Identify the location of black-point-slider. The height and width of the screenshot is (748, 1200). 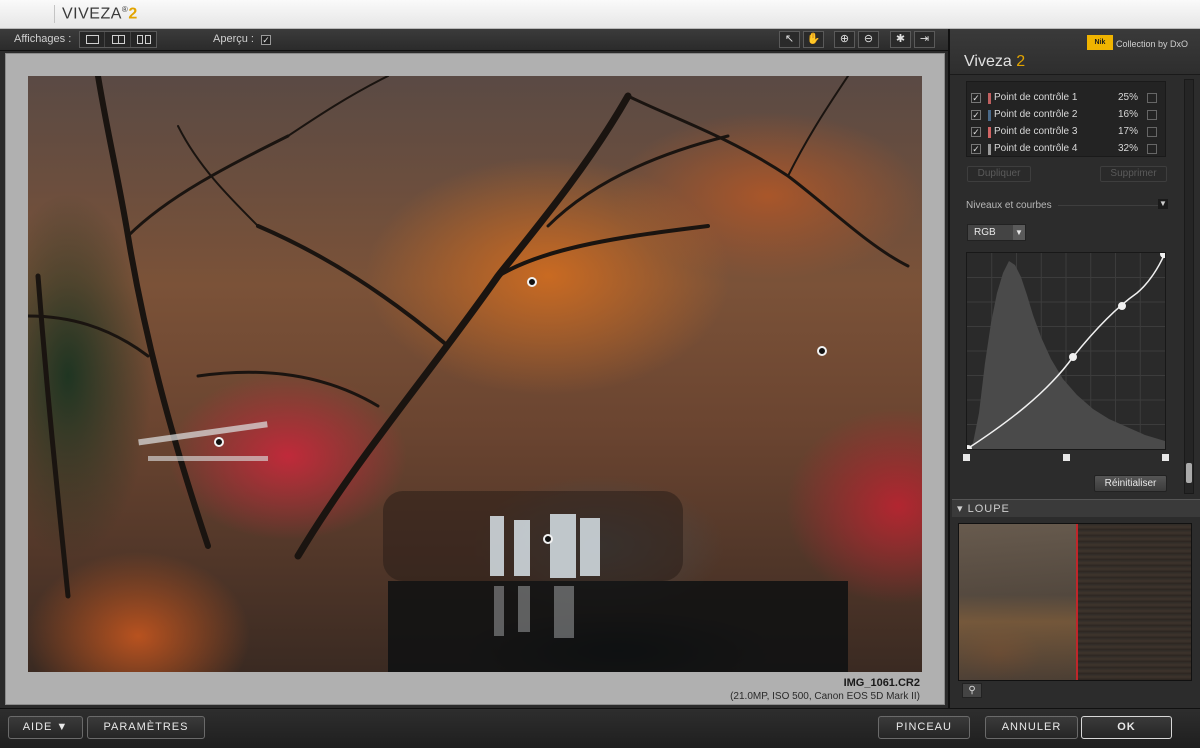
(966, 457).